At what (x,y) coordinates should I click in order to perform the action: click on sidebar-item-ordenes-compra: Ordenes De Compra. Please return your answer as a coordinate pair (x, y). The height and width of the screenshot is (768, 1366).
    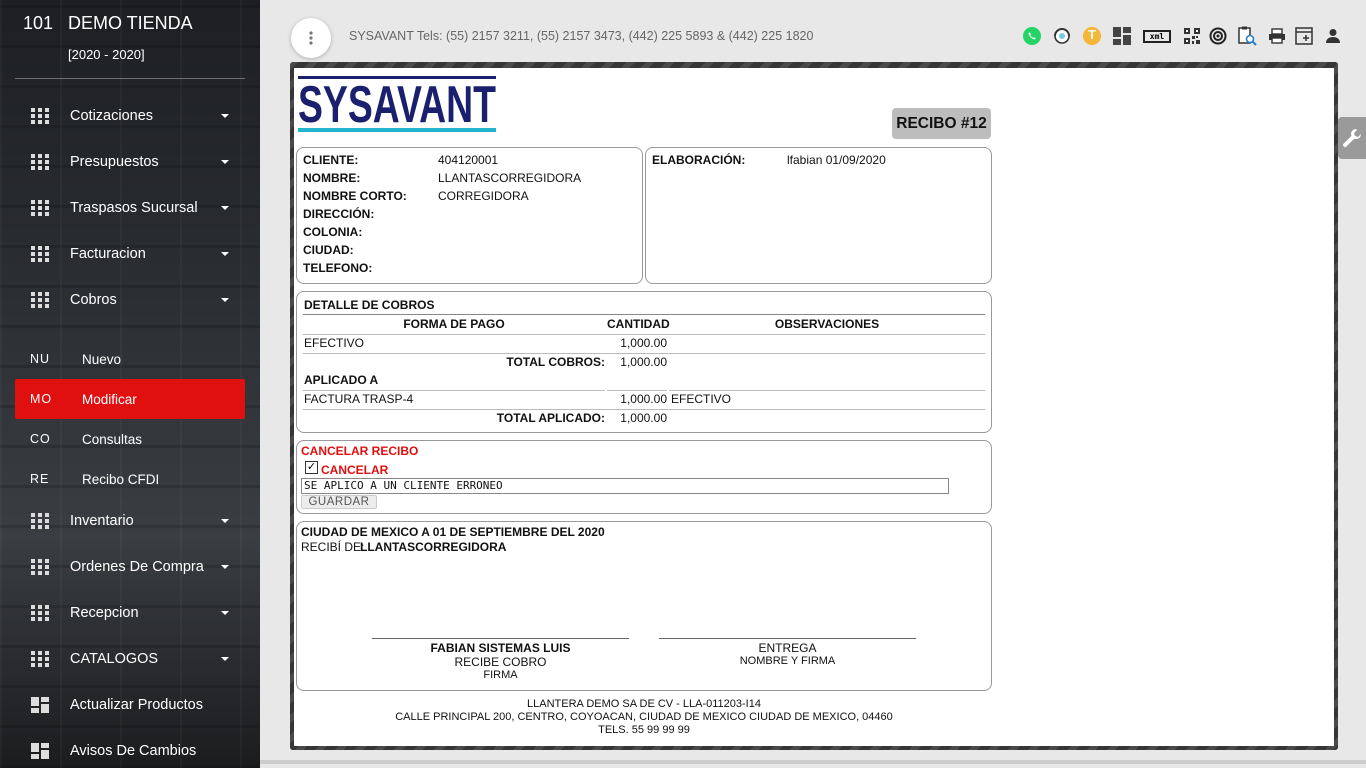
    Looking at the image, I should click on (130, 567).